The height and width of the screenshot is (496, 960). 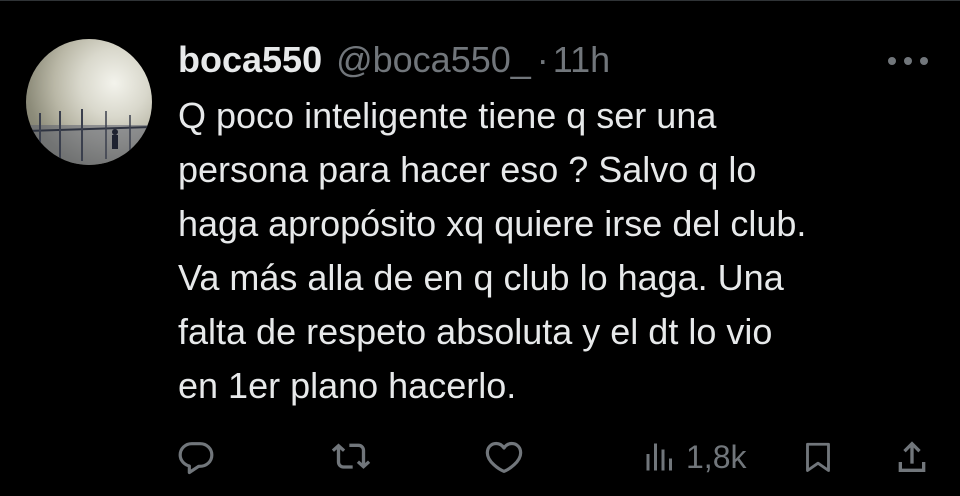 I want to click on more-horizontal-icon, so click(x=908, y=61).